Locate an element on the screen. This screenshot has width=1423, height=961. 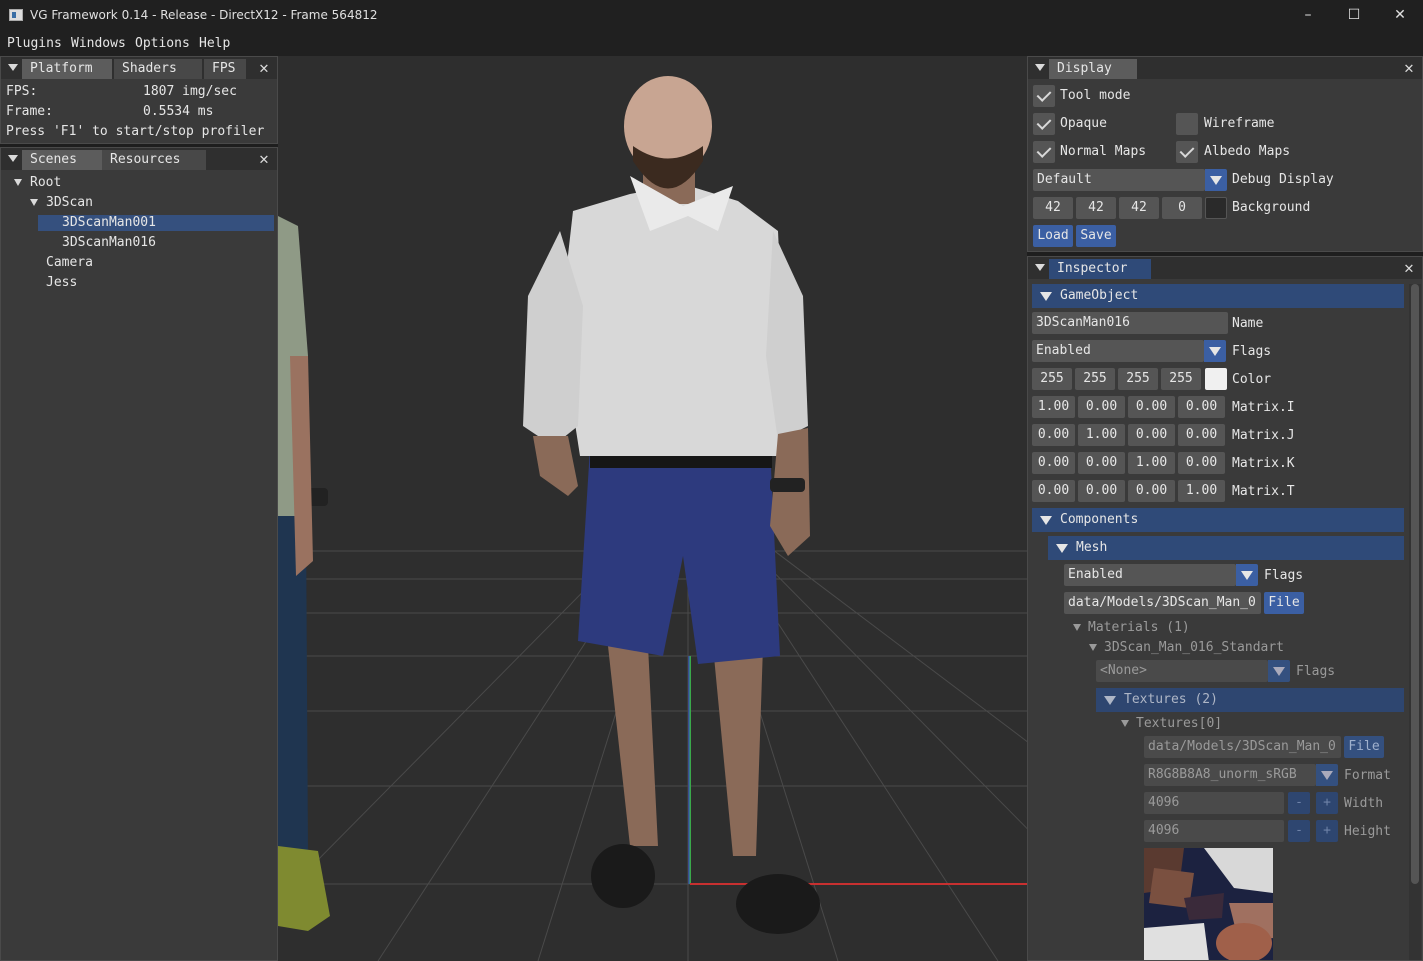
matrix-i-2: 0.00 is located at coordinates (1151, 407).